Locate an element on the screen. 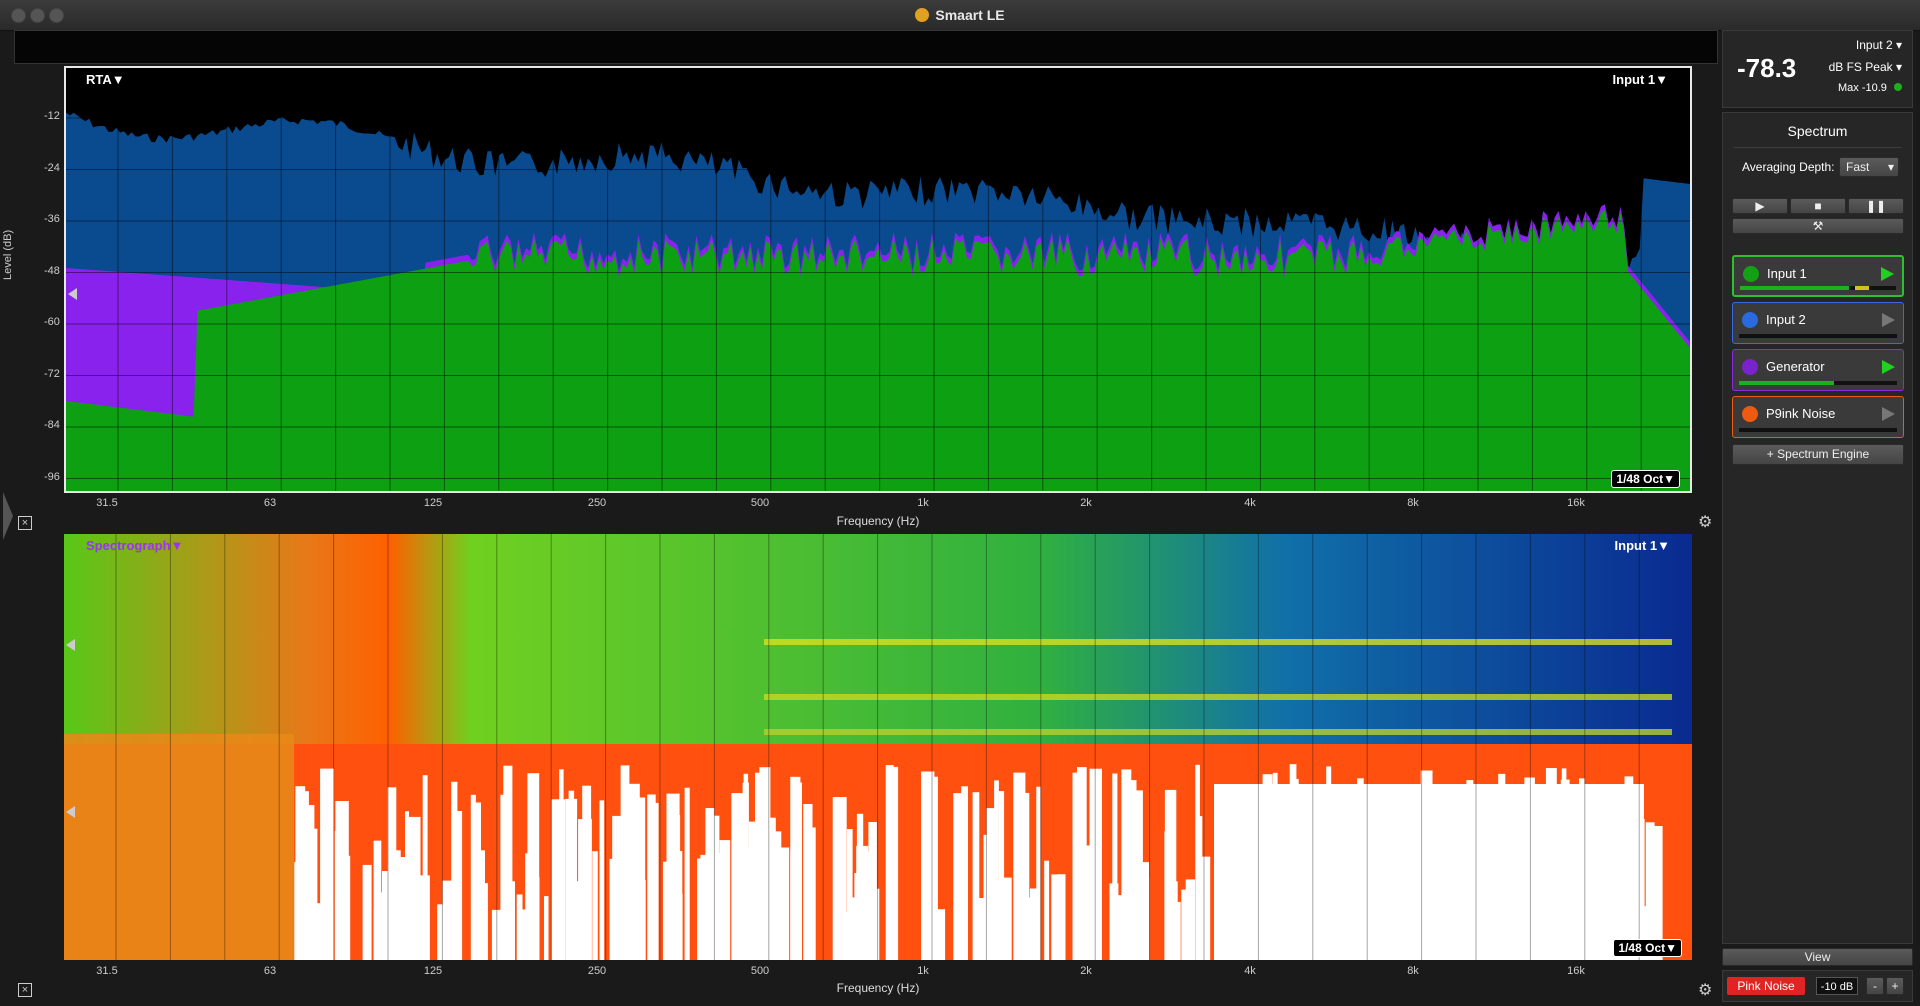 The image size is (1920, 1006). channel-level-meter is located at coordinates (1818, 336).